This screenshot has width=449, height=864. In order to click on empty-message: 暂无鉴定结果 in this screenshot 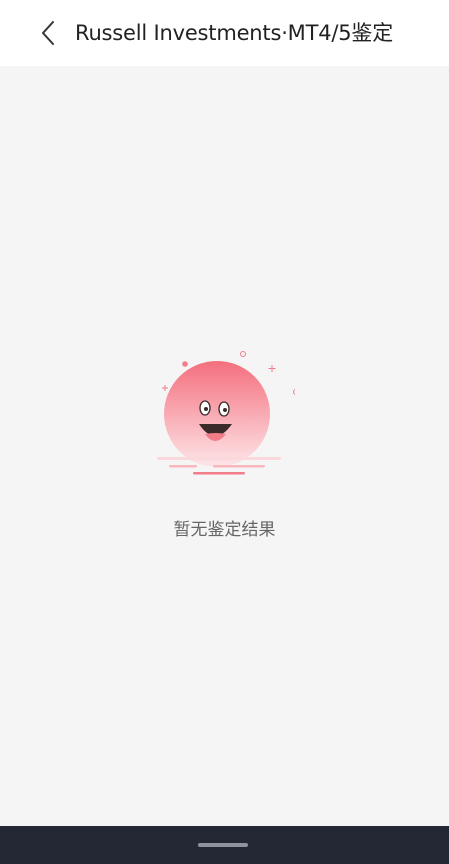, I will do `click(224, 530)`.